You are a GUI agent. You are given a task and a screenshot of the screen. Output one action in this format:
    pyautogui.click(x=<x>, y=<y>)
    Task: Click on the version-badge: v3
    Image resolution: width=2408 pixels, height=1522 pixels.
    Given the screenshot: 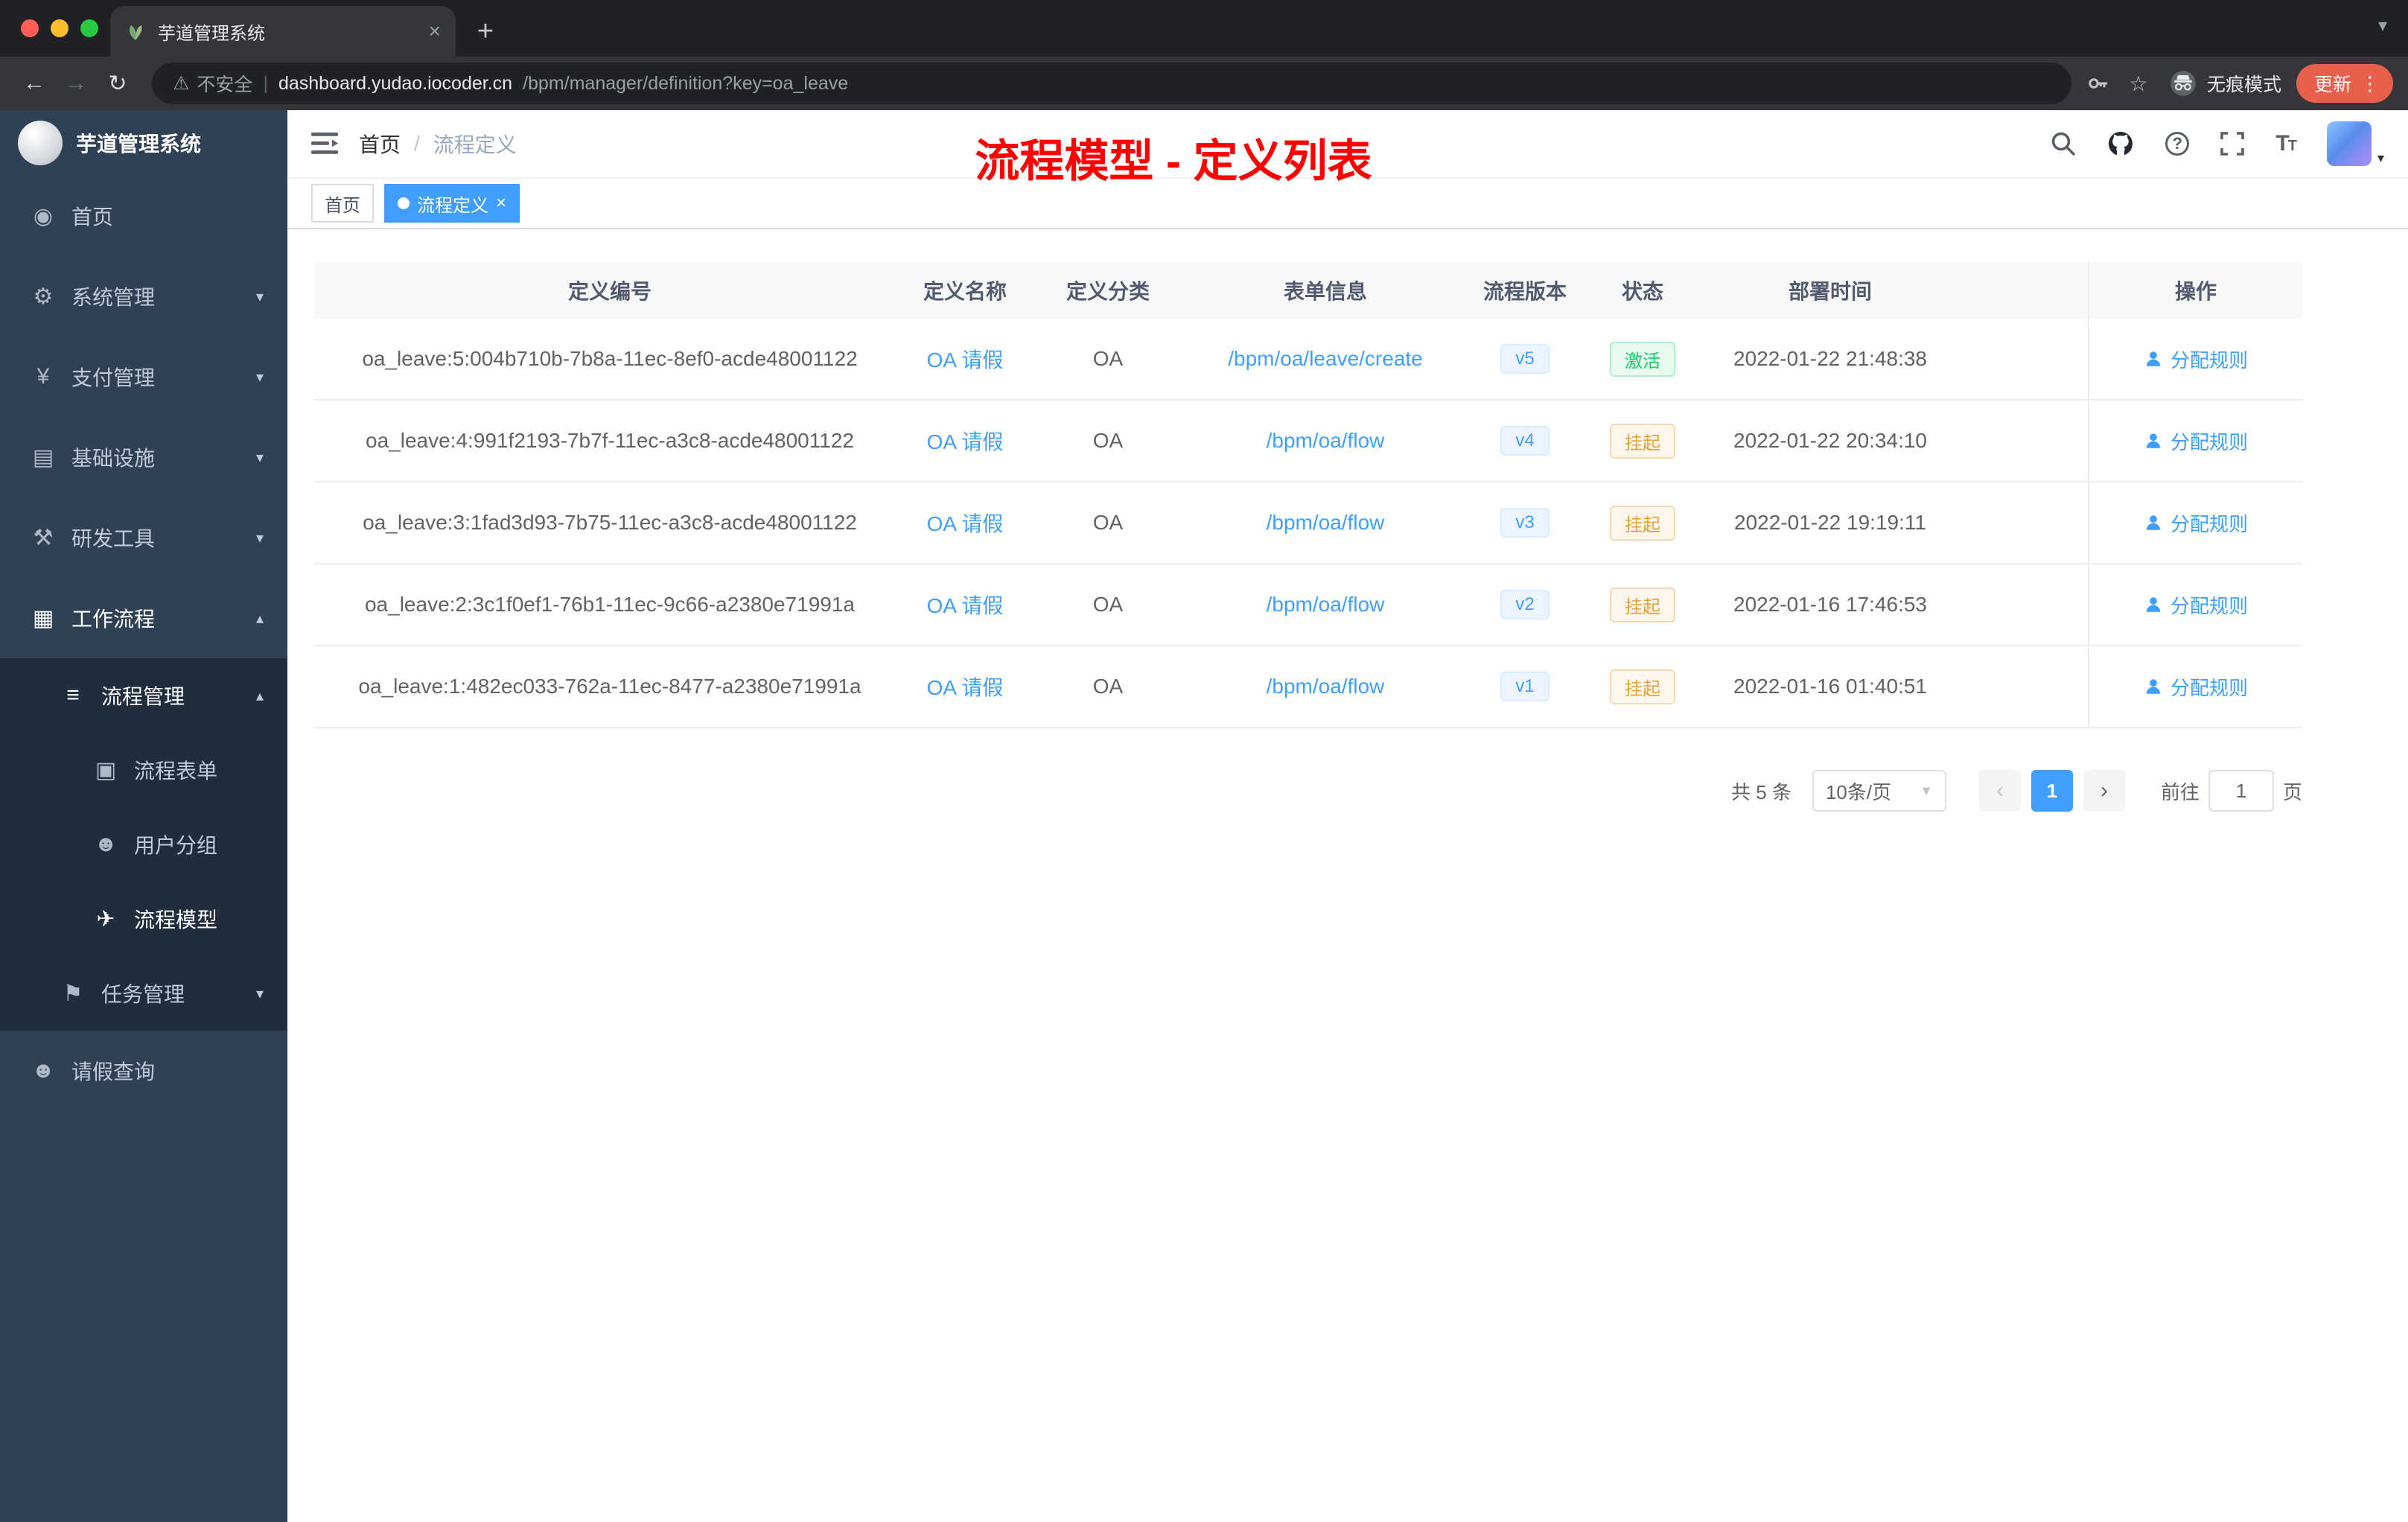 What is the action you would take?
    pyautogui.click(x=1524, y=523)
    